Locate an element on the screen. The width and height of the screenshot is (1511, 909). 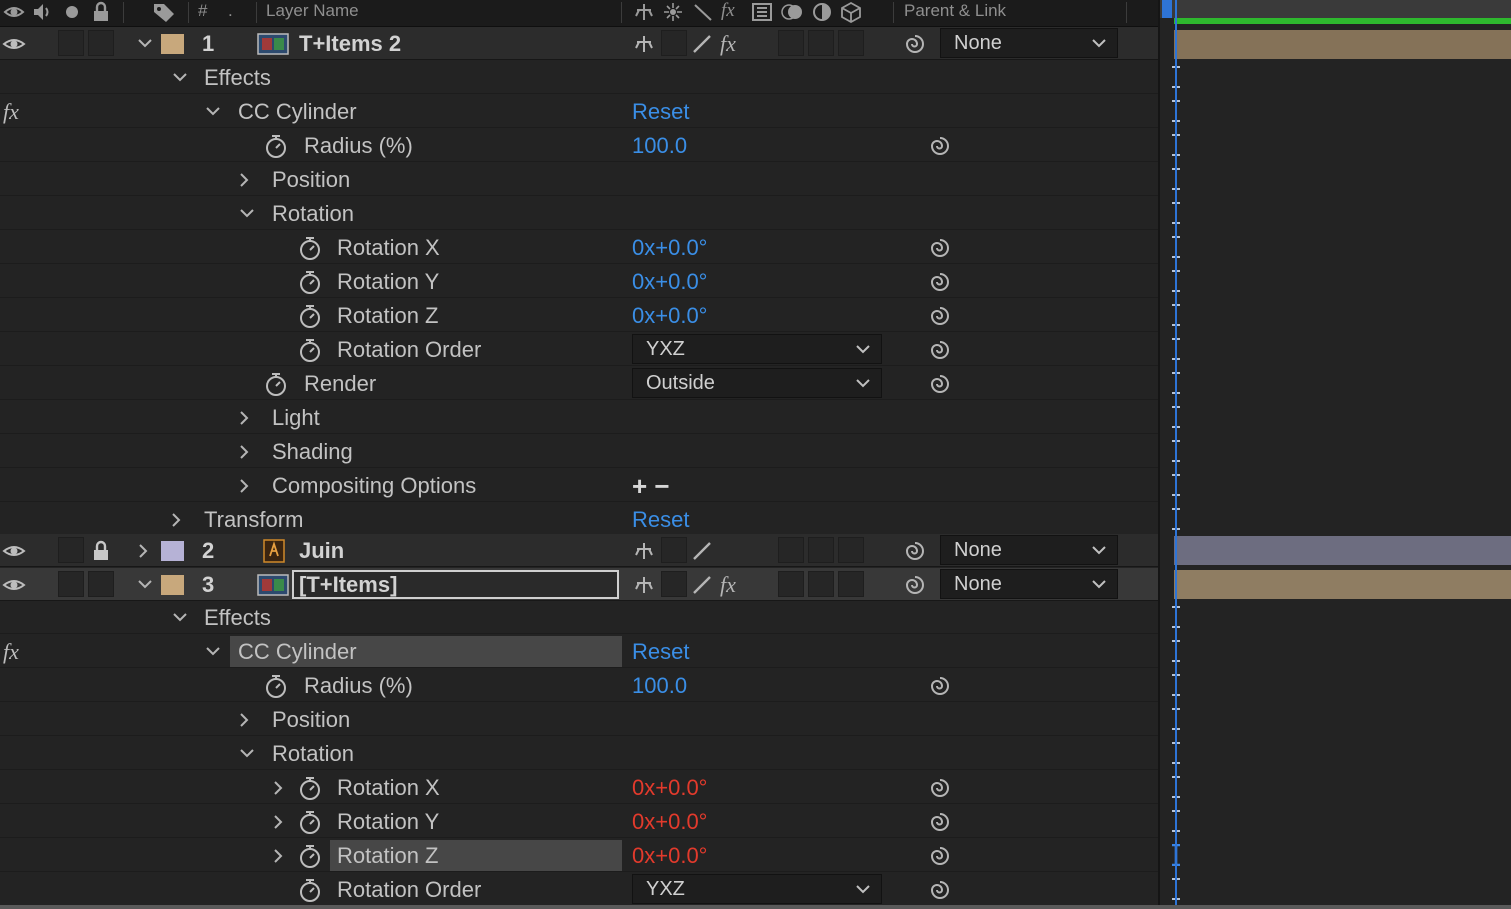
layer-row-1: 1 T+Items 2 fx None is located at coordinates (579, 43).